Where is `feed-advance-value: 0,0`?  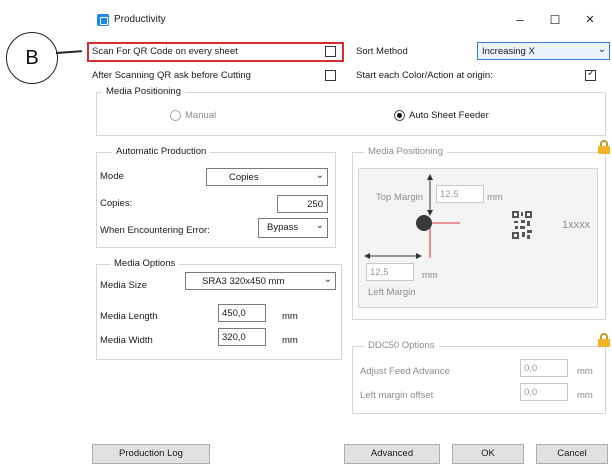 feed-advance-value: 0,0 is located at coordinates (531, 368).